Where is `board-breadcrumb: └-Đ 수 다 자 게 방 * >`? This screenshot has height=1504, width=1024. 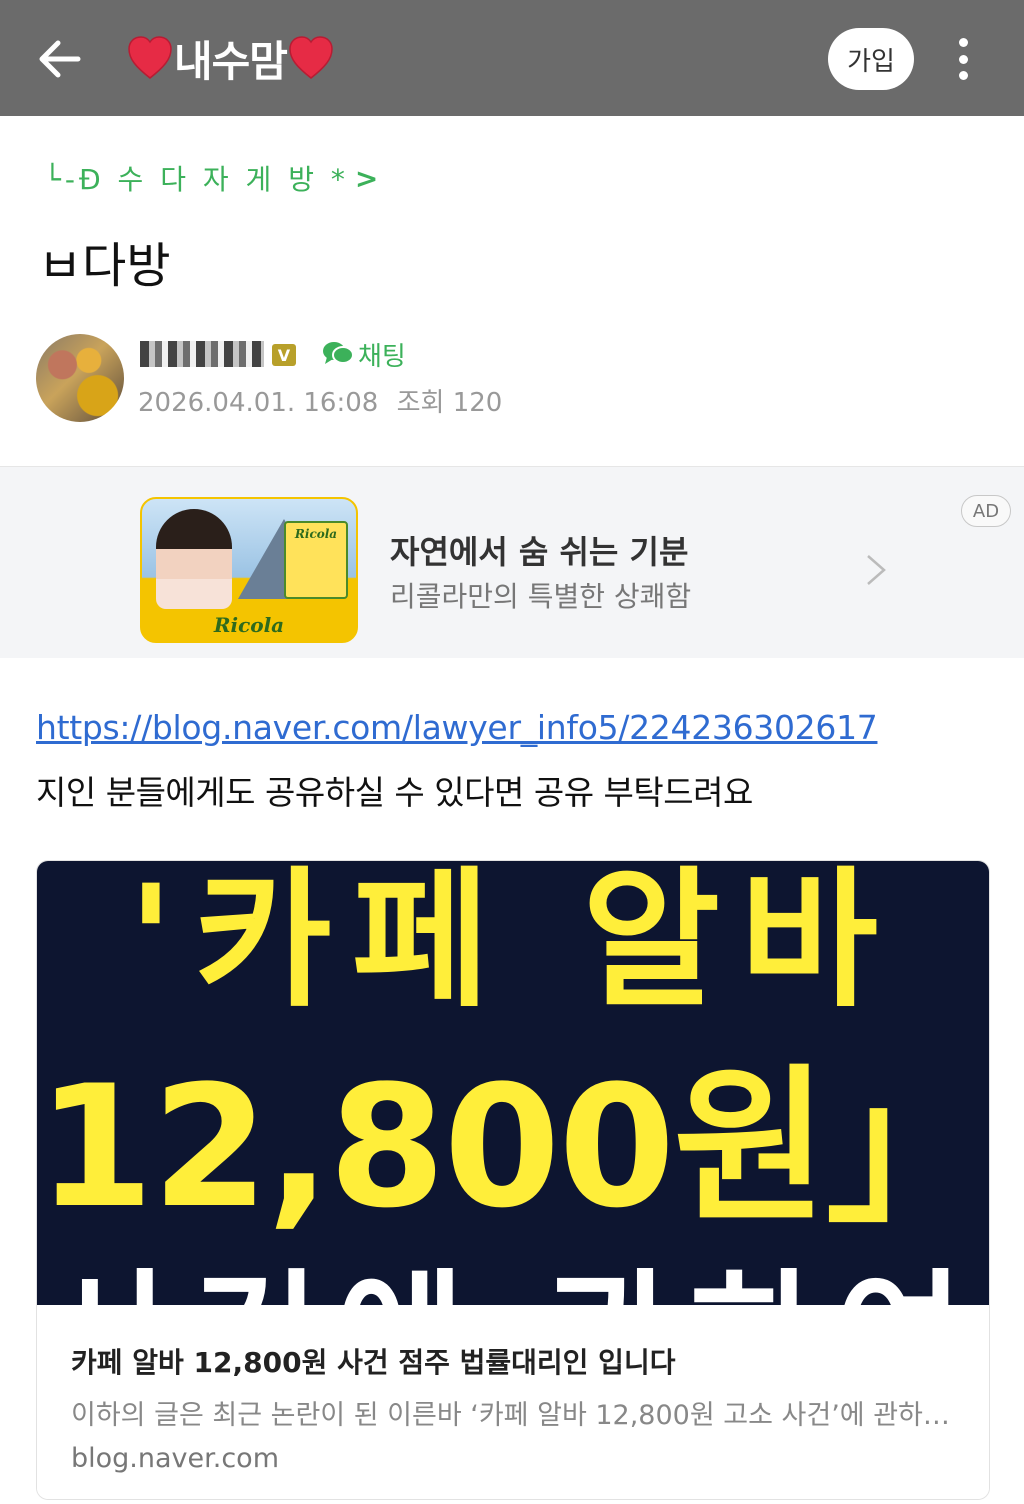 board-breadcrumb: └-Đ 수 다 자 게 방 * > is located at coordinates (213, 178).